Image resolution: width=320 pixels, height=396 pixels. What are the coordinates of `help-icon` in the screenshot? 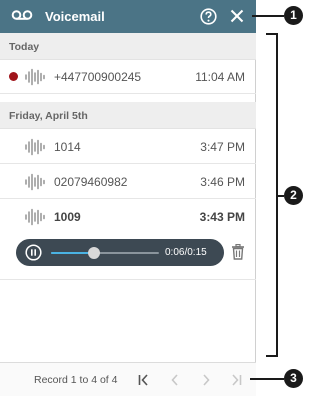 It's located at (208, 16).